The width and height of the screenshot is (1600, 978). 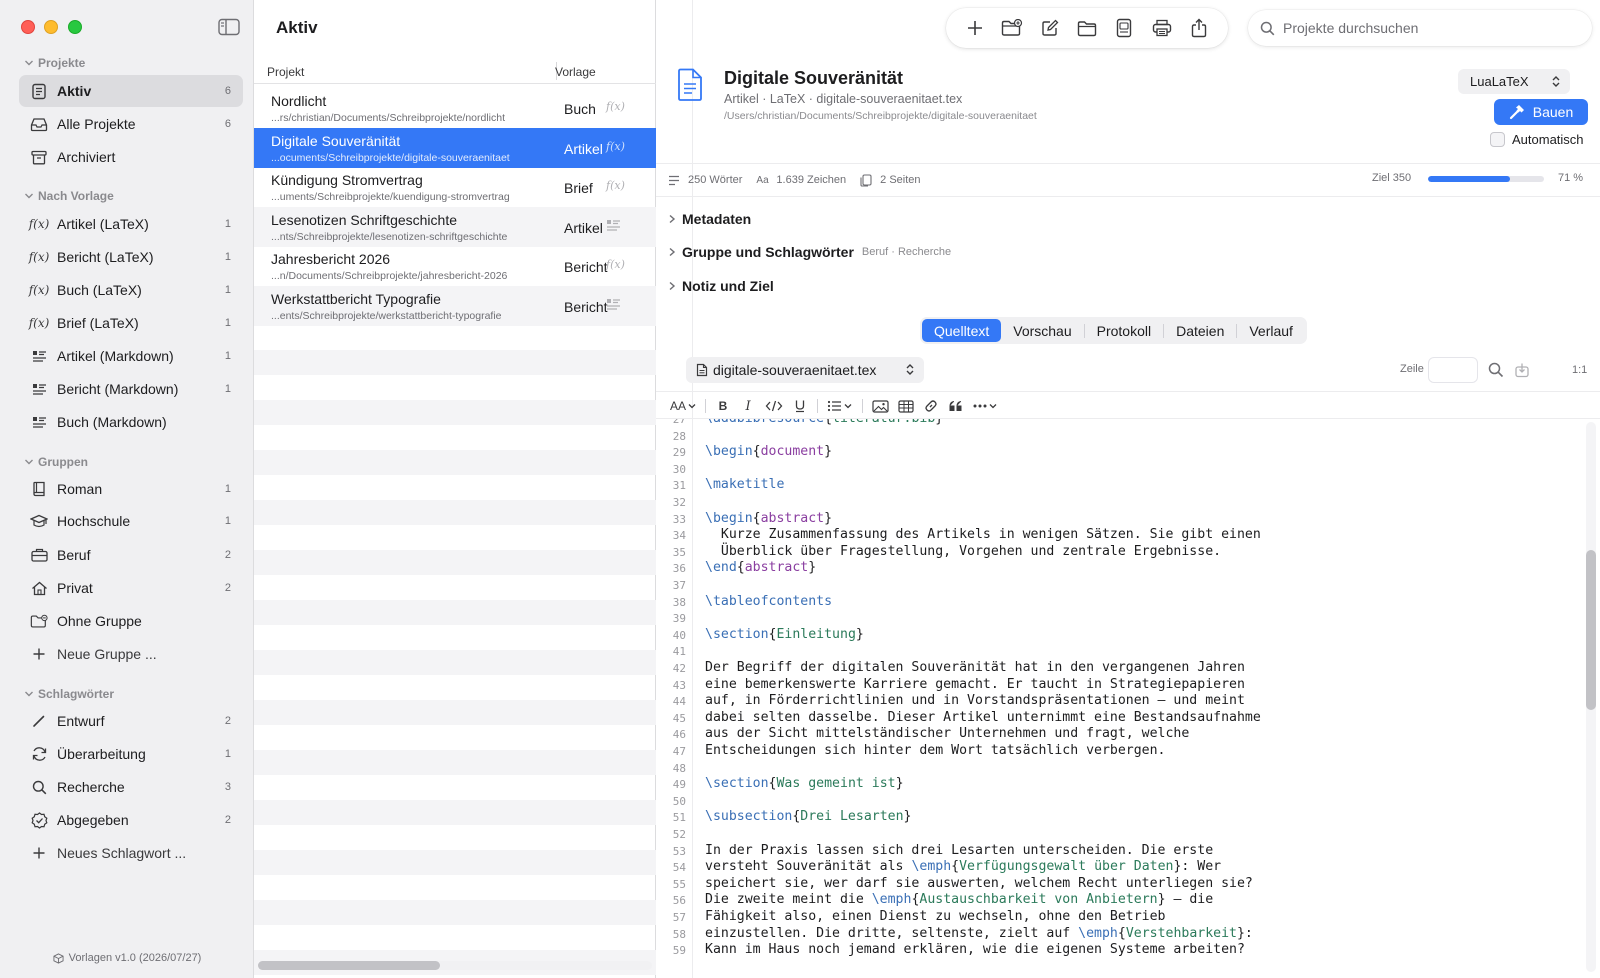 What do you see at coordinates (1050, 28) in the screenshot?
I see `compose-icon` at bounding box center [1050, 28].